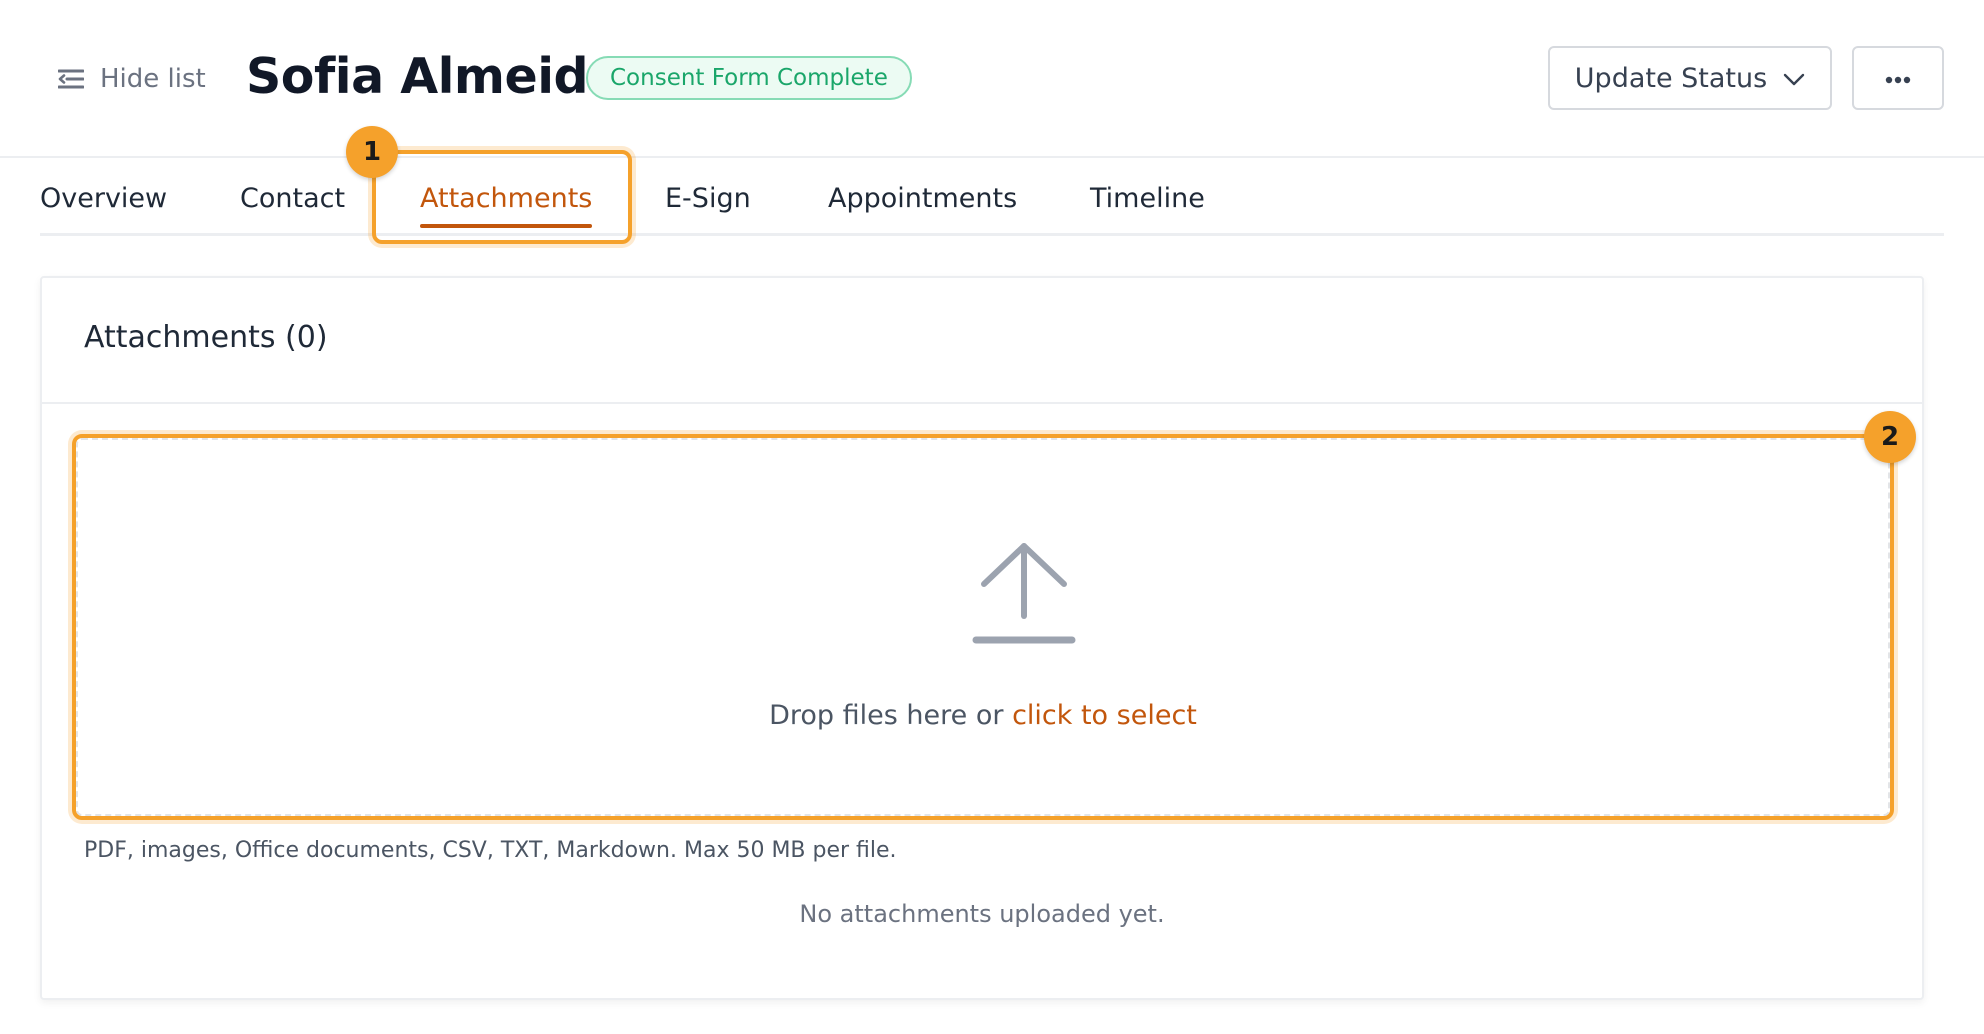 Image resolution: width=1984 pixels, height=1034 pixels. I want to click on list-collapse-icon, so click(71, 79).